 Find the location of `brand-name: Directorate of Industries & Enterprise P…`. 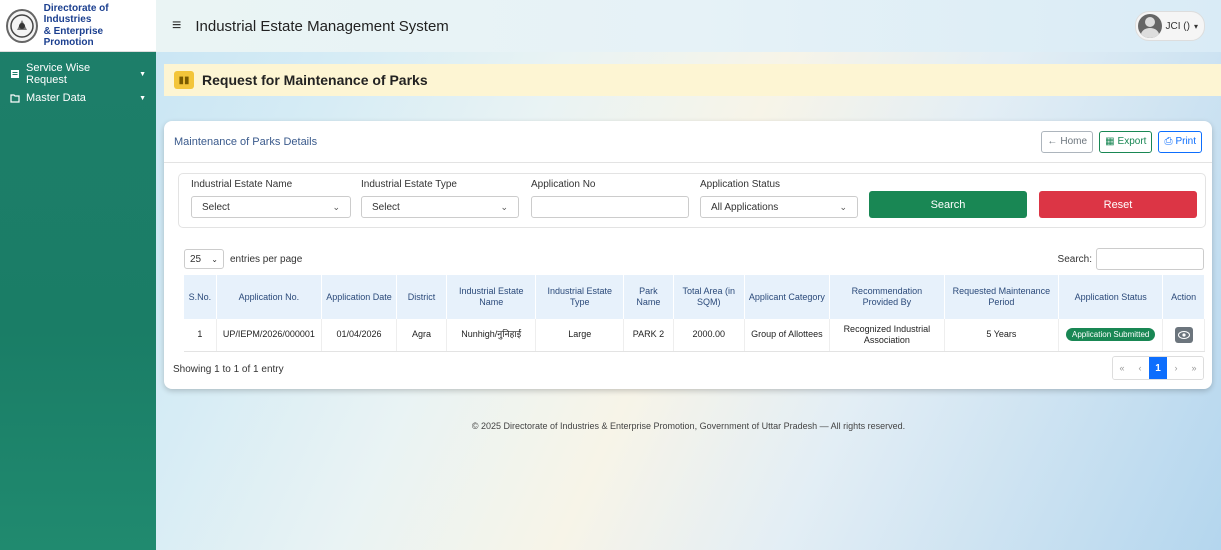

brand-name: Directorate of Industries & Enterprise P… is located at coordinates (97, 26).